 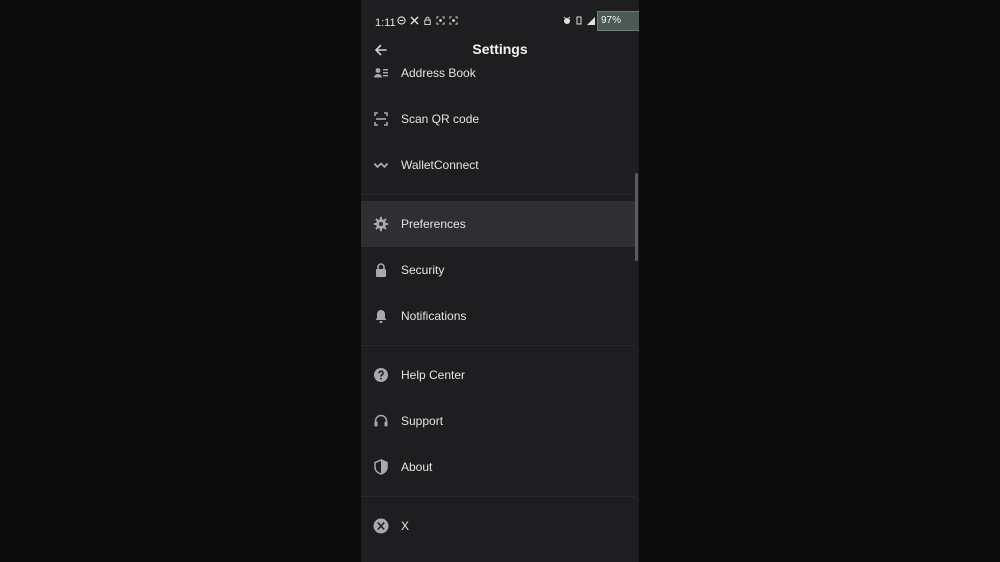 What do you see at coordinates (498, 421) in the screenshot?
I see `menu-item-support: Support` at bounding box center [498, 421].